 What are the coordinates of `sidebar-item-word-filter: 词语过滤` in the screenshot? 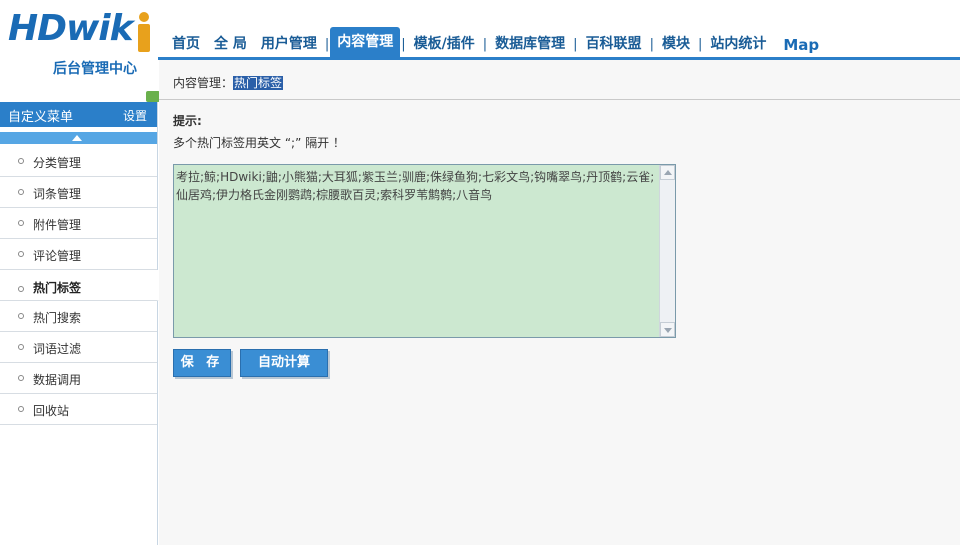 It's located at (78, 347).